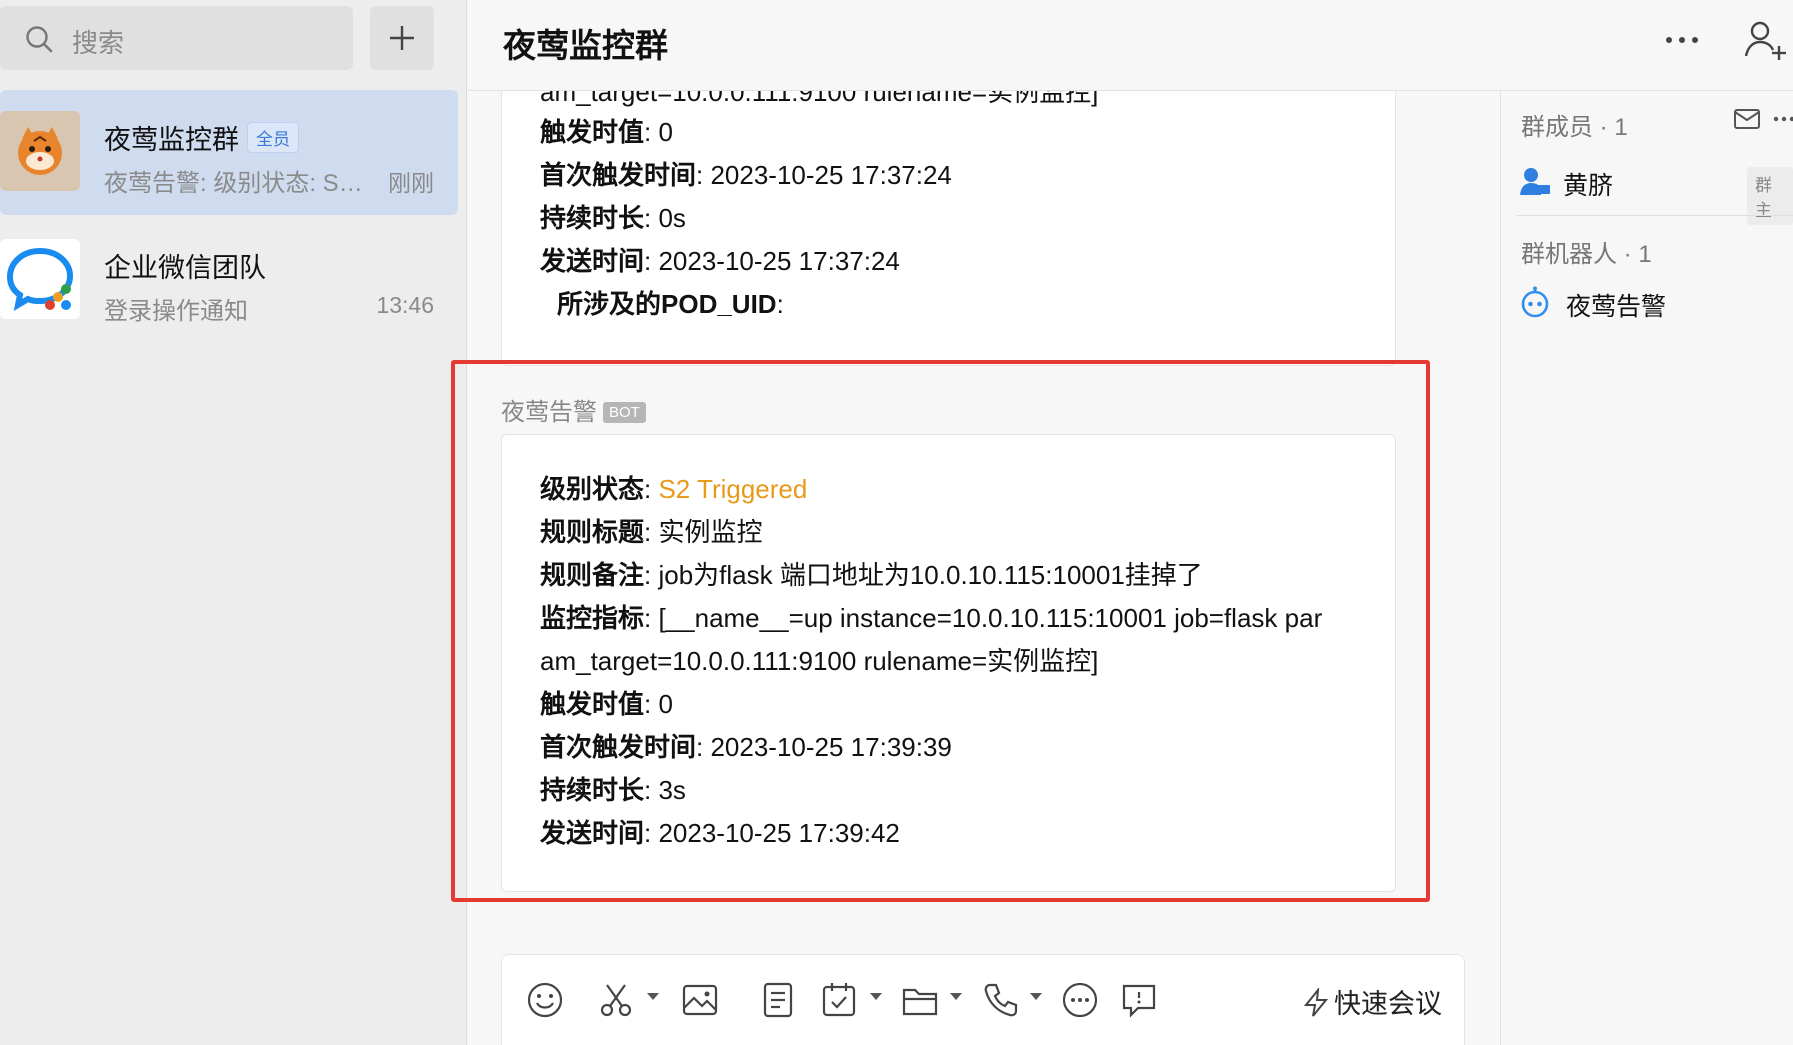 Image resolution: width=1793 pixels, height=1045 pixels. Describe the element at coordinates (176, 38) in the screenshot. I see `search-input: 搜索` at that location.